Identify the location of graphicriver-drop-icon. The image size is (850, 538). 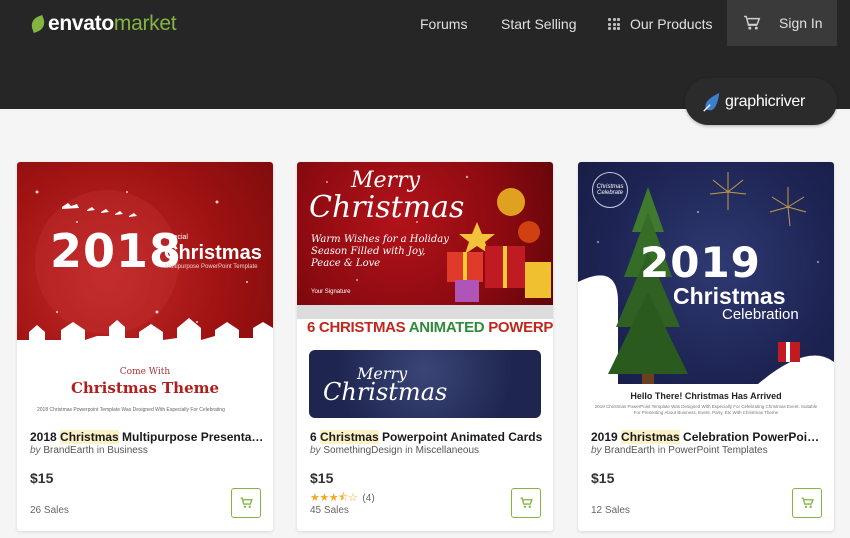
(711, 102).